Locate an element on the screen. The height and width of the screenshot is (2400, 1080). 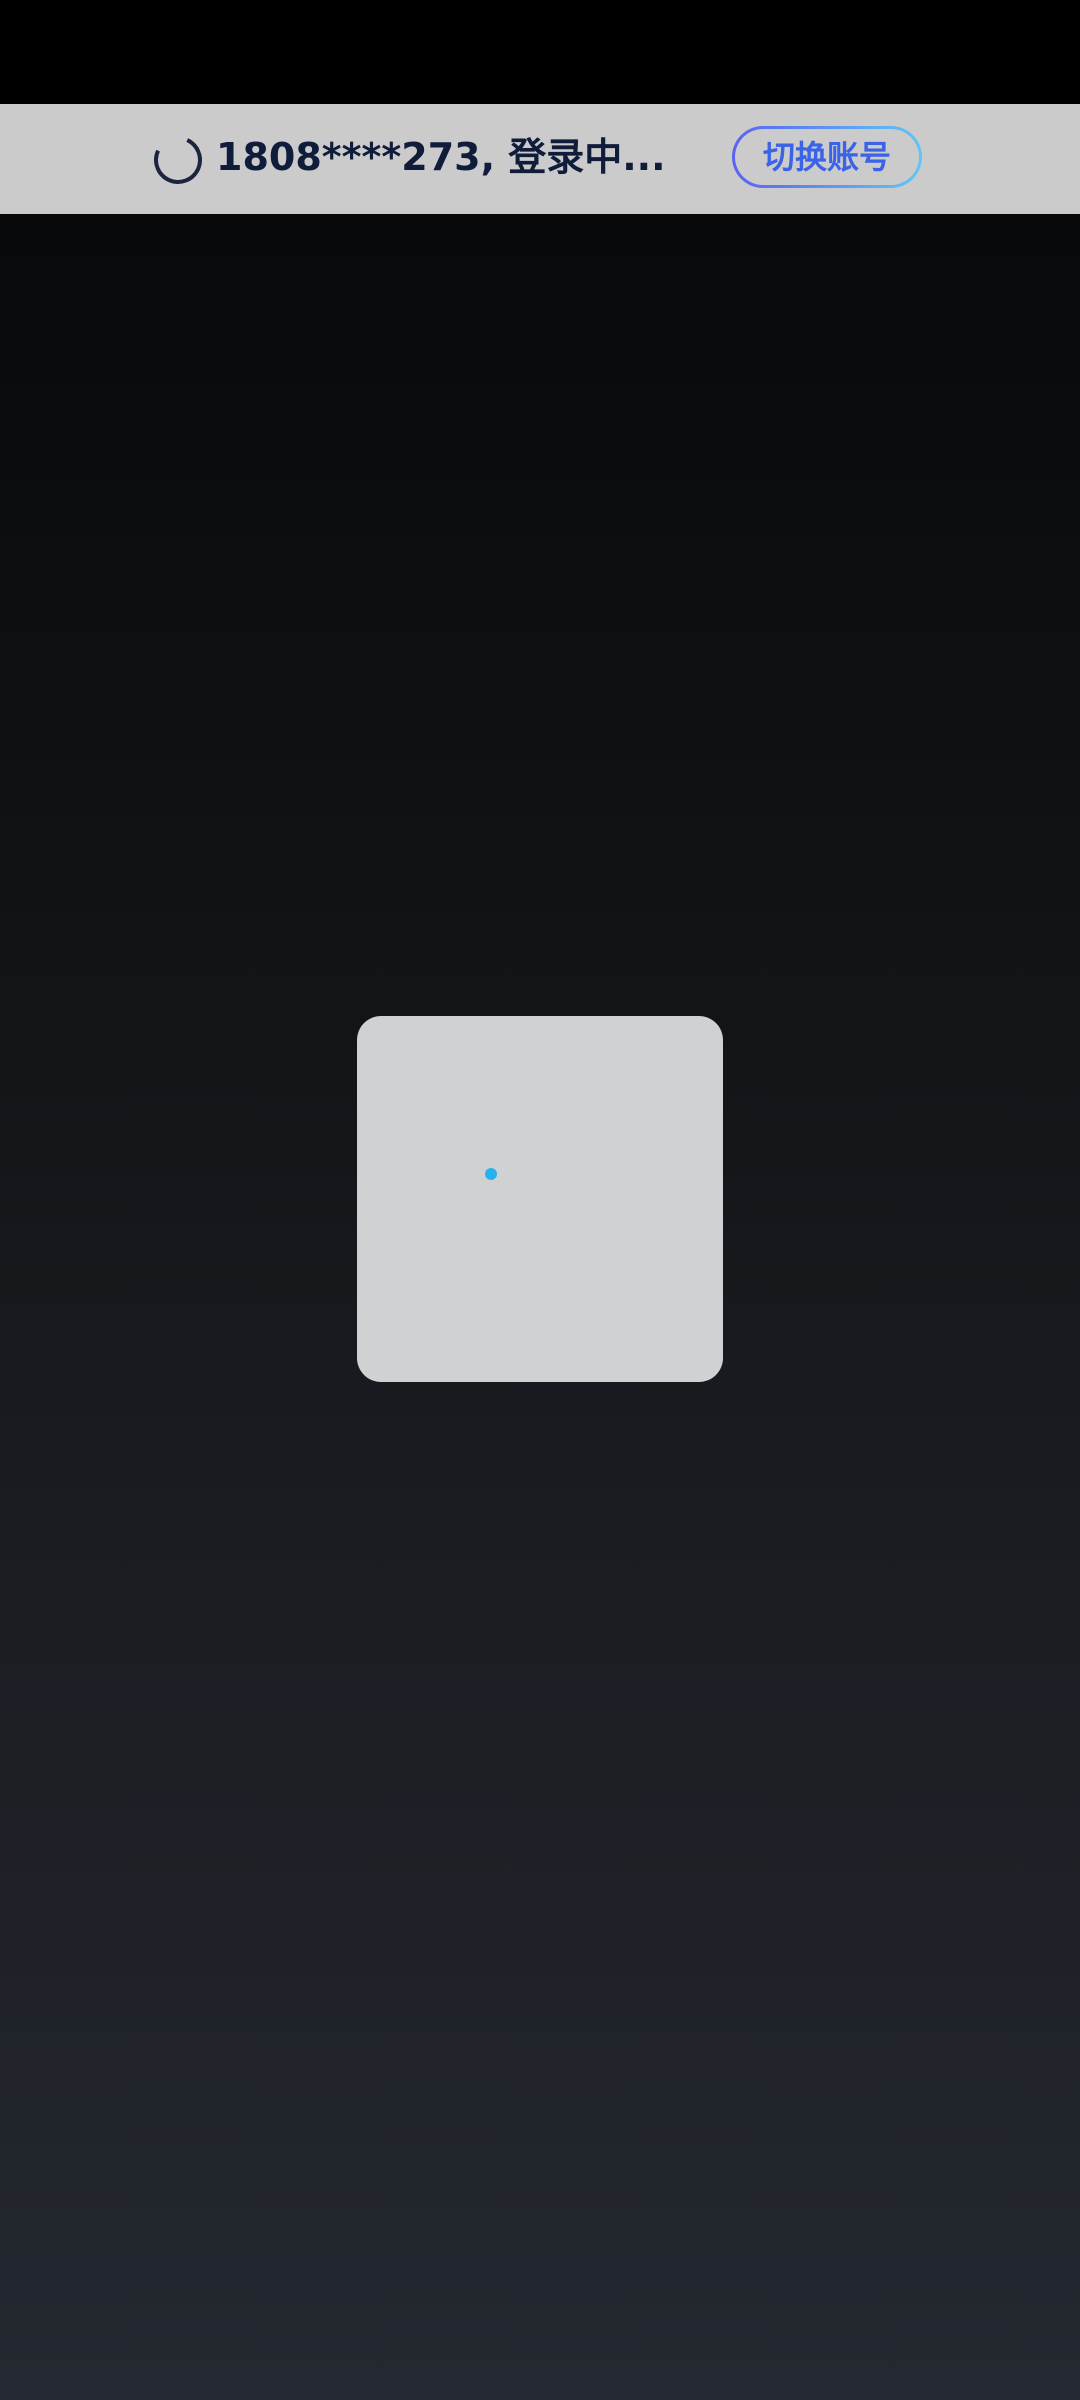
status-bar is located at coordinates (540, 52).